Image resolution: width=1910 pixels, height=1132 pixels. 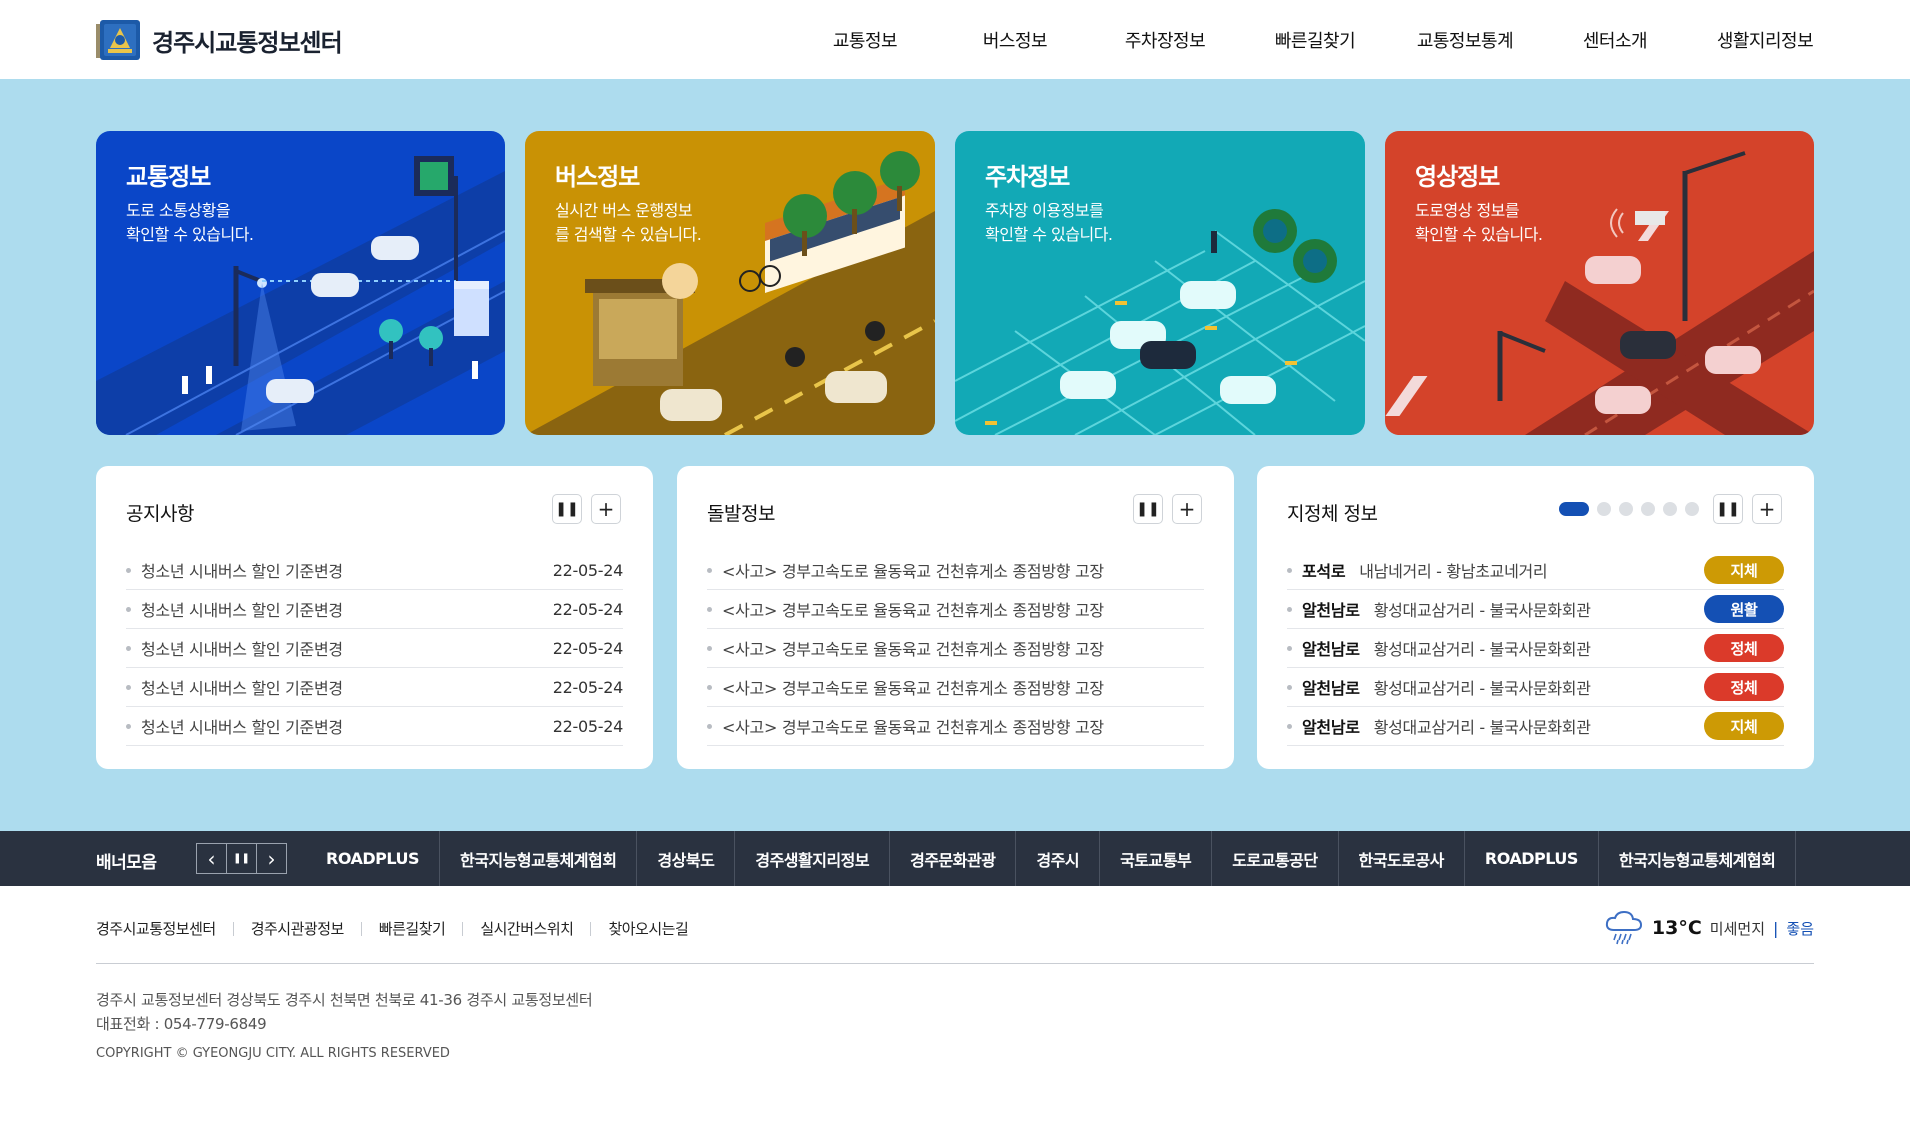 I want to click on banner-next-button: ›, so click(x=271, y=858).